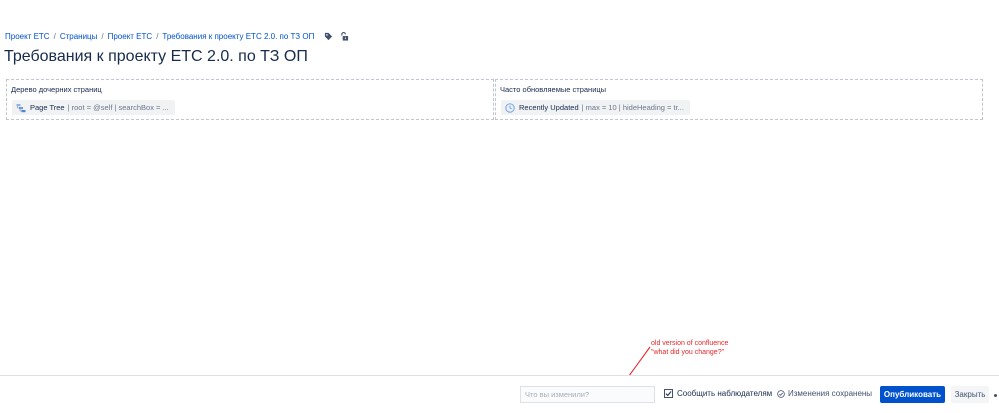 This screenshot has height=413, width=999. Describe the element at coordinates (47, 107) in the screenshot. I see `macro-name: Page Tree` at that location.